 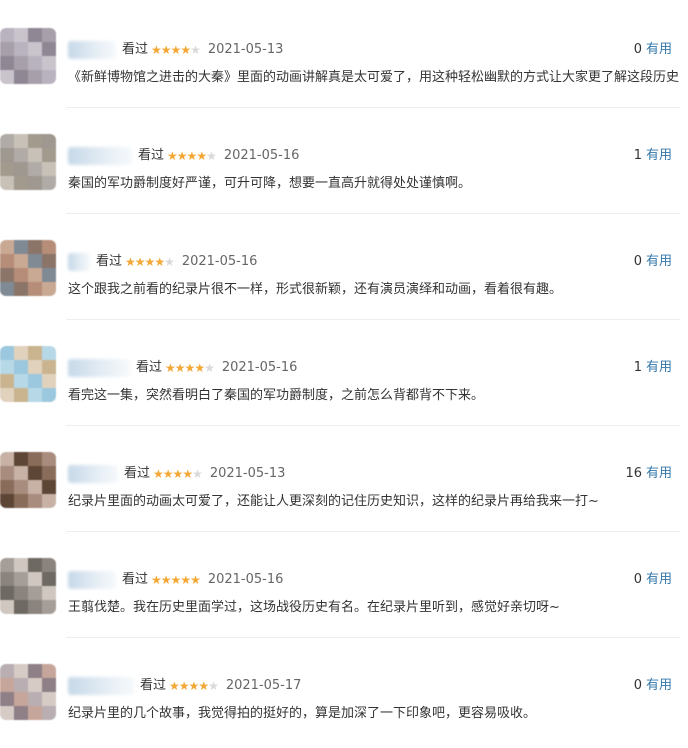 What do you see at coordinates (270, 183) in the screenshot?
I see `review-text: 秦国的军功爵制度好严谨，可升可降，想要一直高升就得处处谨慎啊。` at bounding box center [270, 183].